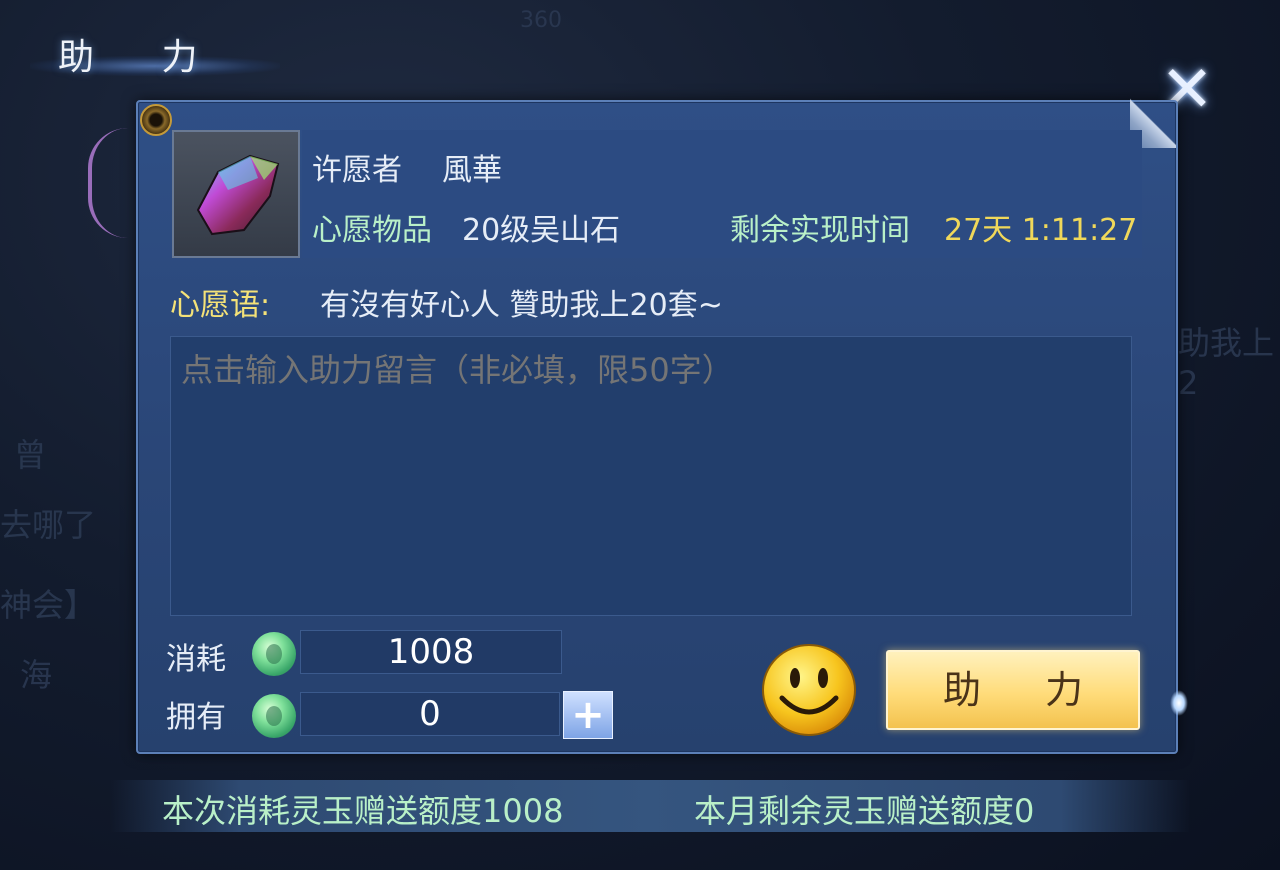 The image size is (1280, 870). I want to click on wish-words-label: 心愿语:, so click(220, 305).